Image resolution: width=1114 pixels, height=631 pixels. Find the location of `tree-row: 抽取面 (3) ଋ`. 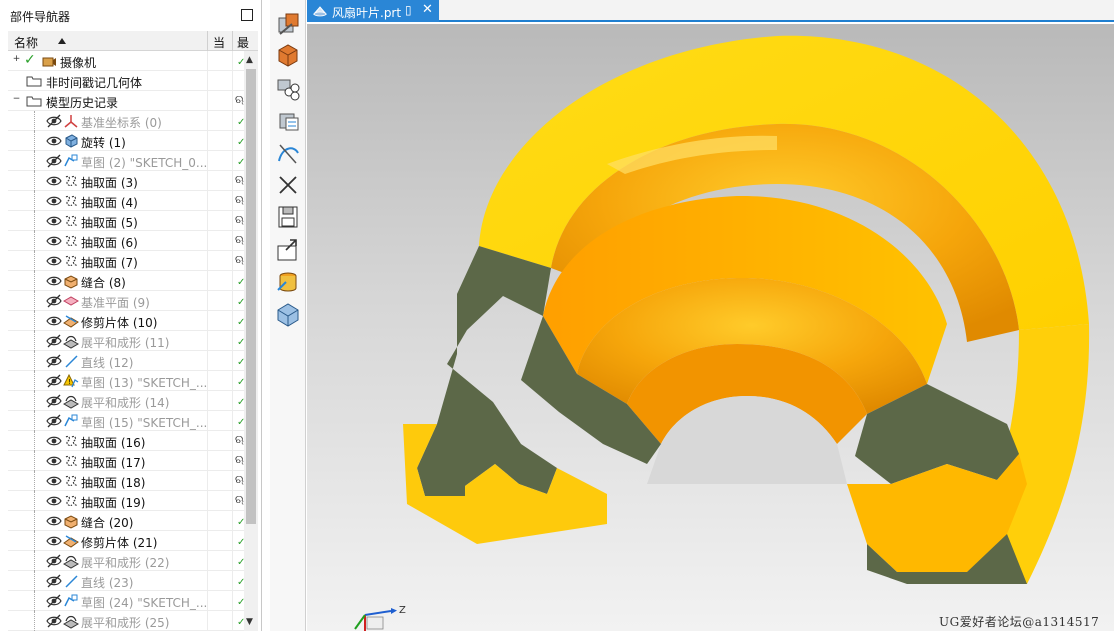

tree-row: 抽取面 (3) ଋ is located at coordinates (126, 181).